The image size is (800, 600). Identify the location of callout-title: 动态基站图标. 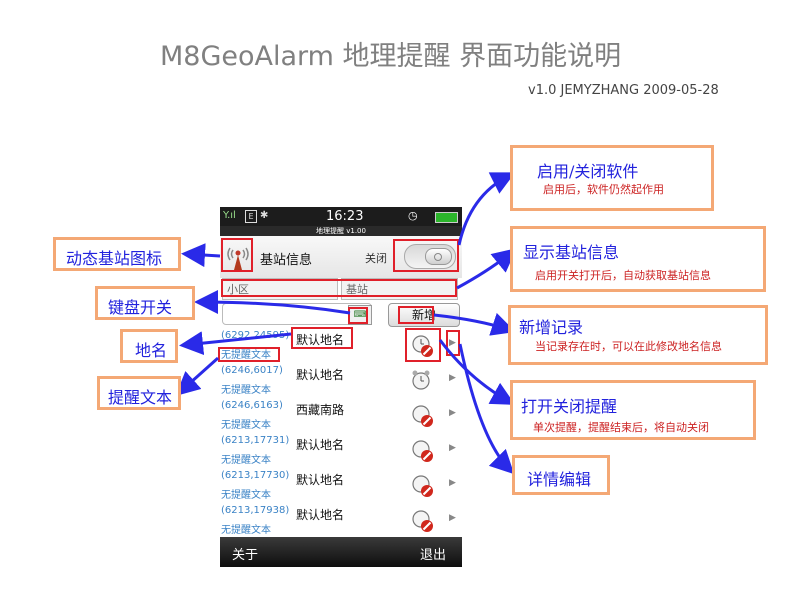
(114, 258).